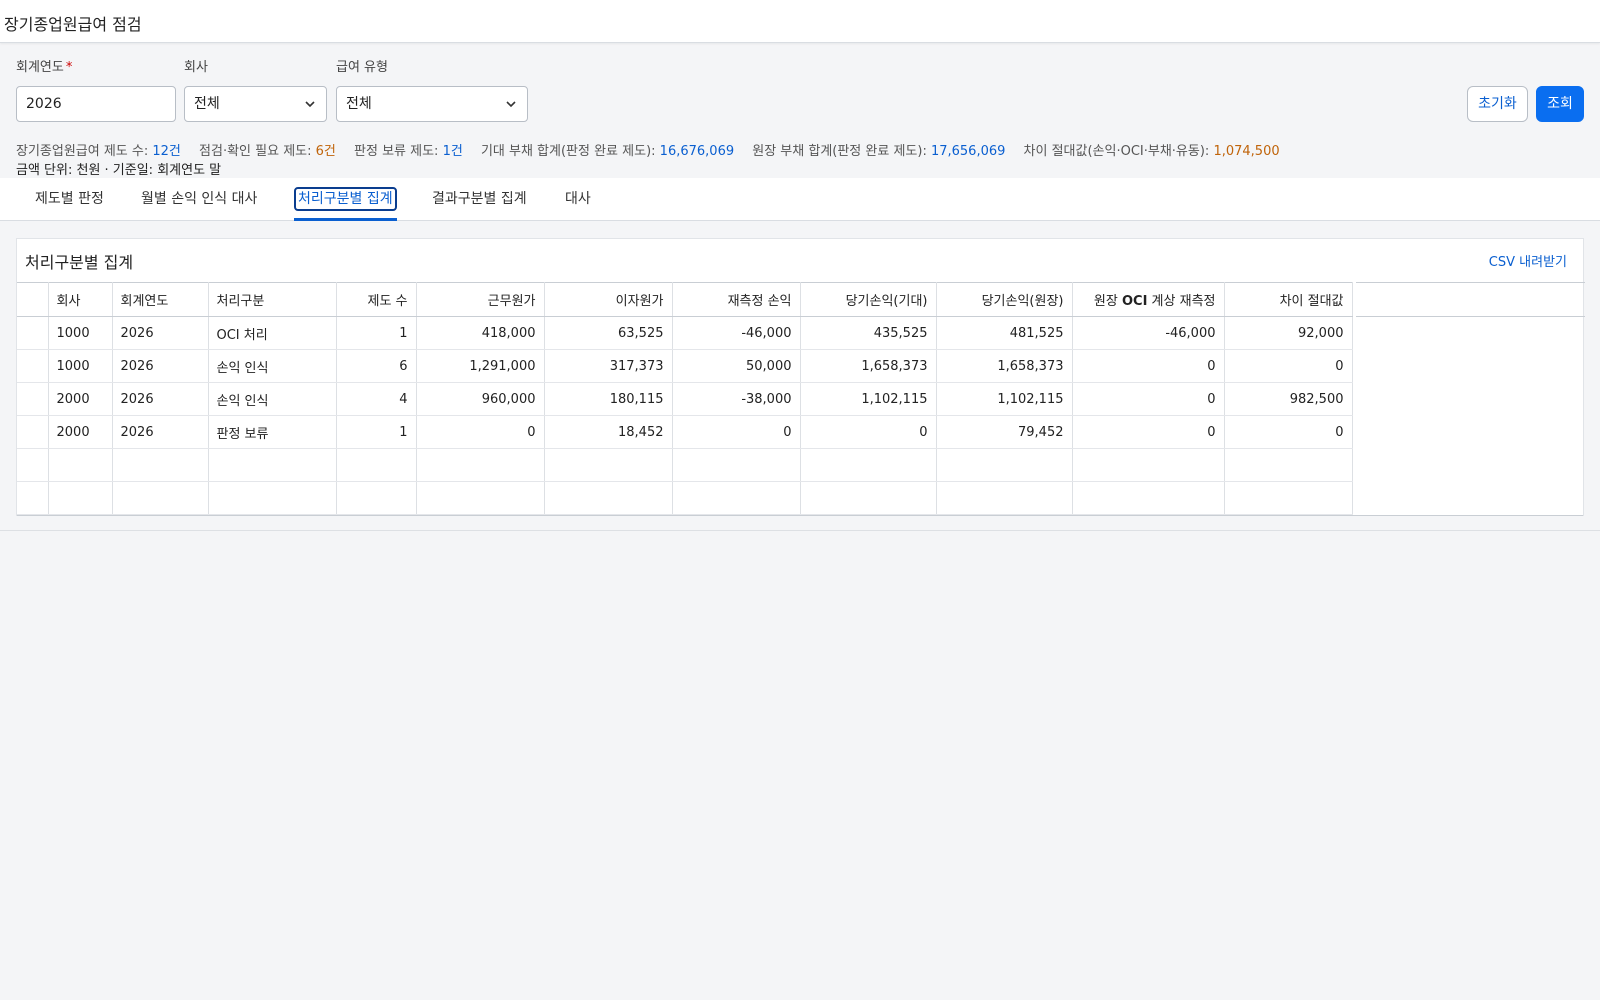 The width and height of the screenshot is (1600, 1000). What do you see at coordinates (69, 67) in the screenshot?
I see `required-mark: *` at bounding box center [69, 67].